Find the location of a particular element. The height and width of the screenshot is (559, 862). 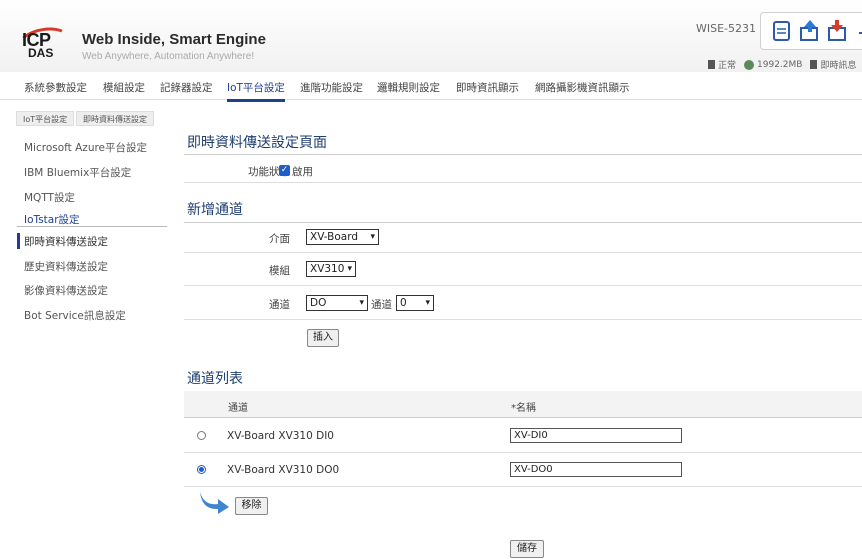

curved-arrow-icon is located at coordinates (215, 502).